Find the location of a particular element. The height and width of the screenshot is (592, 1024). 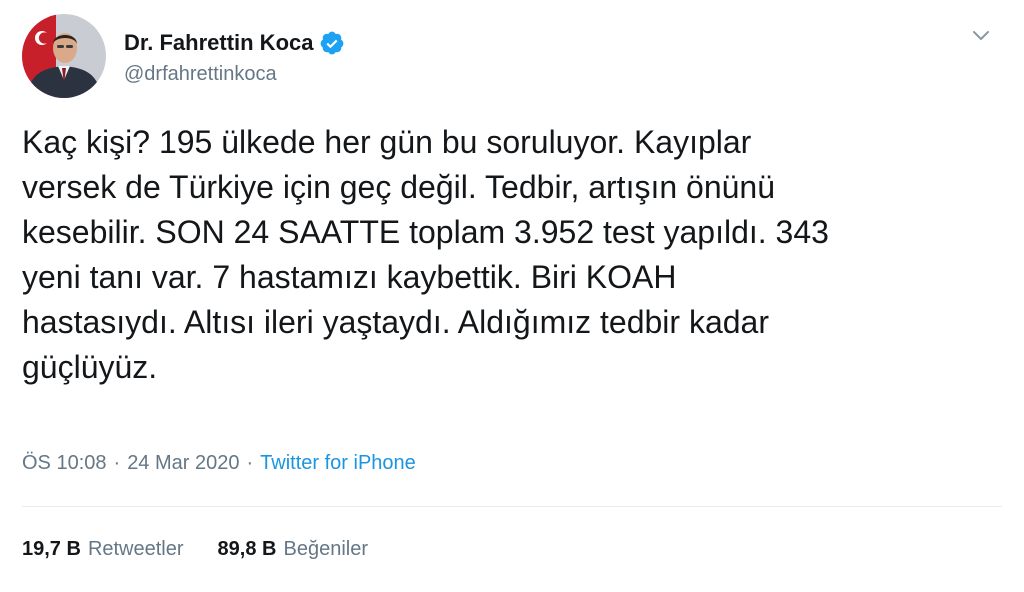

likes-label: Beğeniler is located at coordinates (325, 549).